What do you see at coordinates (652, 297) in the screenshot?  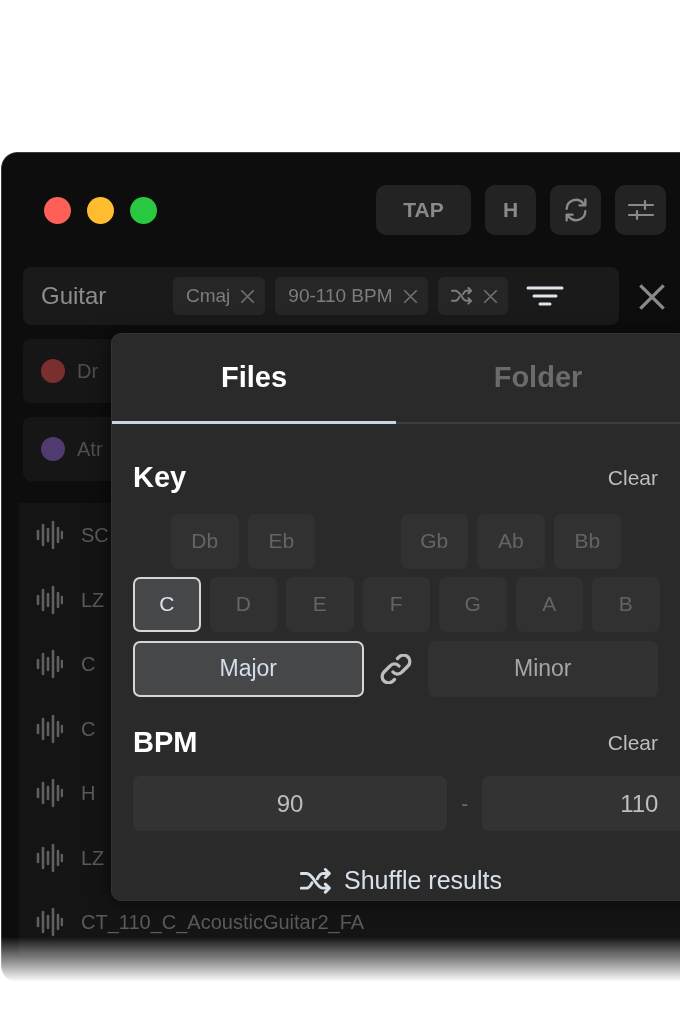 I see `close-icon` at bounding box center [652, 297].